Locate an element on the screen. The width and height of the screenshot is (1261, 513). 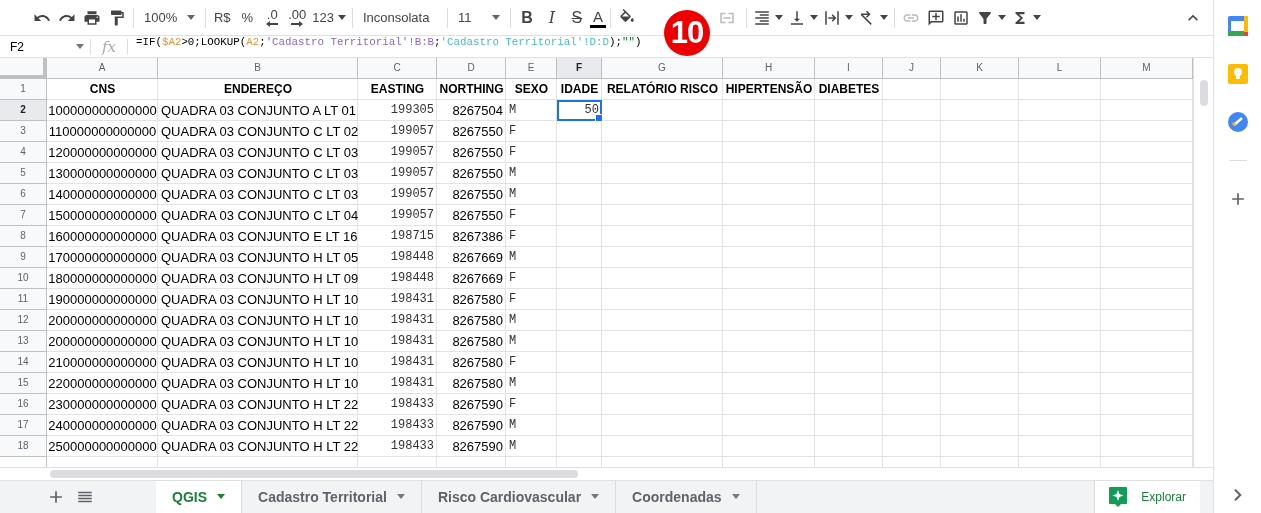
table-cell-text: 199057 is located at coordinates (412, 174).